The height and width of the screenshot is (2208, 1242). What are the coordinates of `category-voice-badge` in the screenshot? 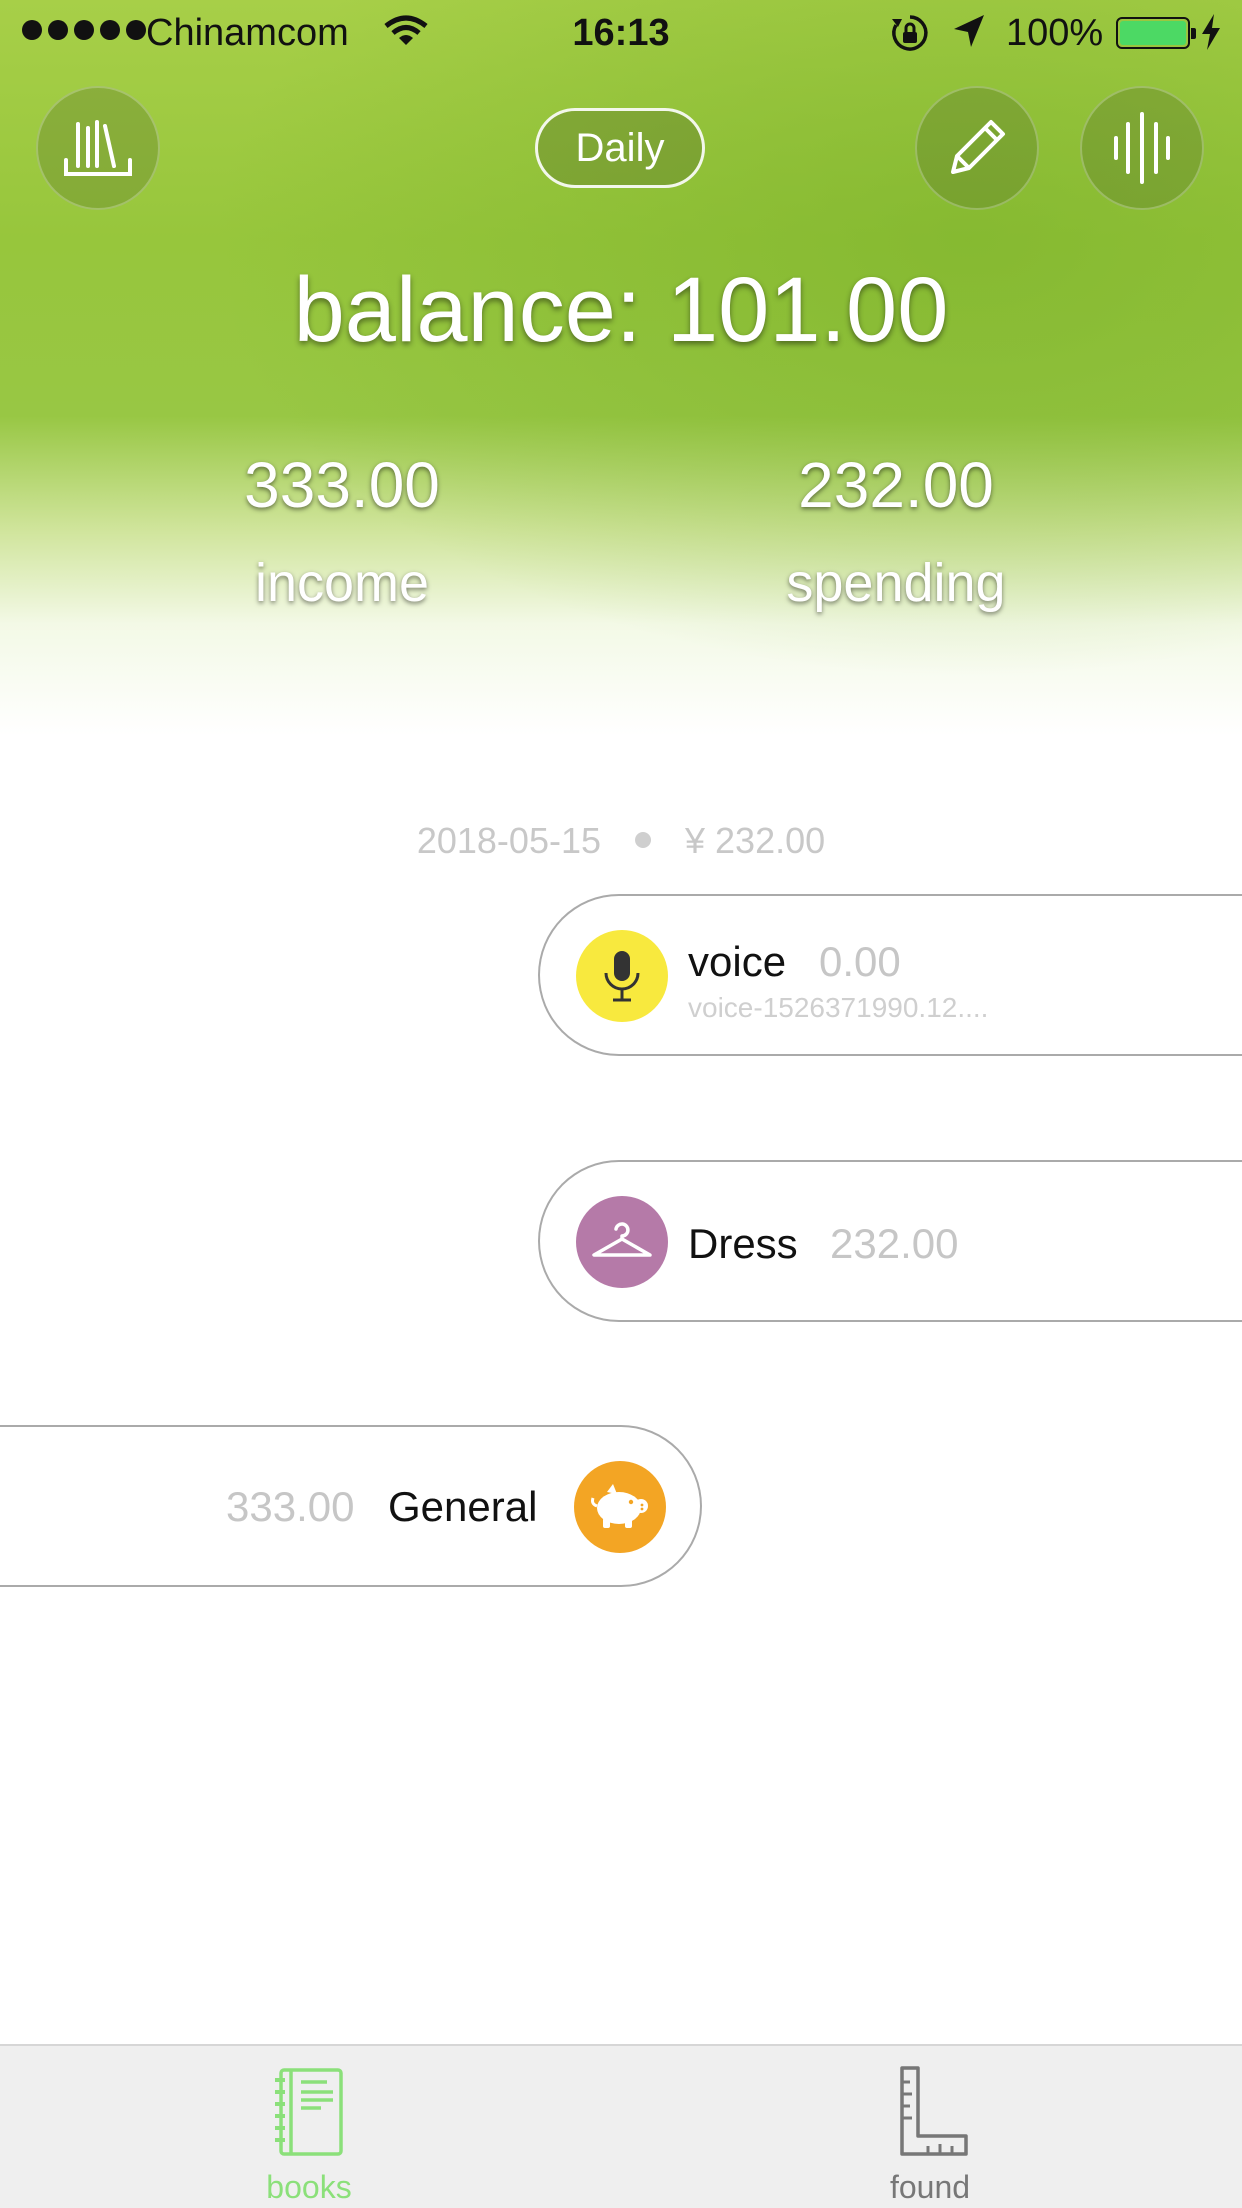 It's located at (622, 976).